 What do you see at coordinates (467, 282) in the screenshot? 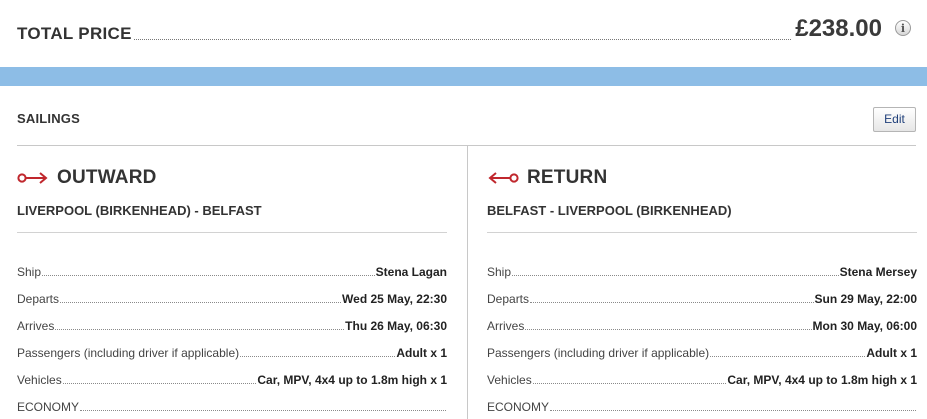
I see `column-divider` at bounding box center [467, 282].